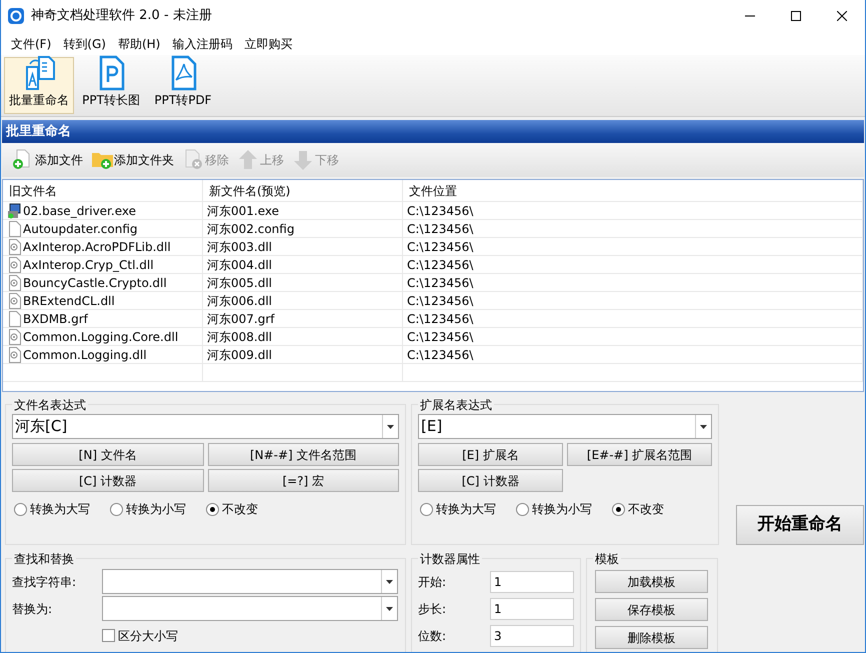  What do you see at coordinates (100, 337) in the screenshot?
I see `file-name: Common.Logging.Core.dll` at bounding box center [100, 337].